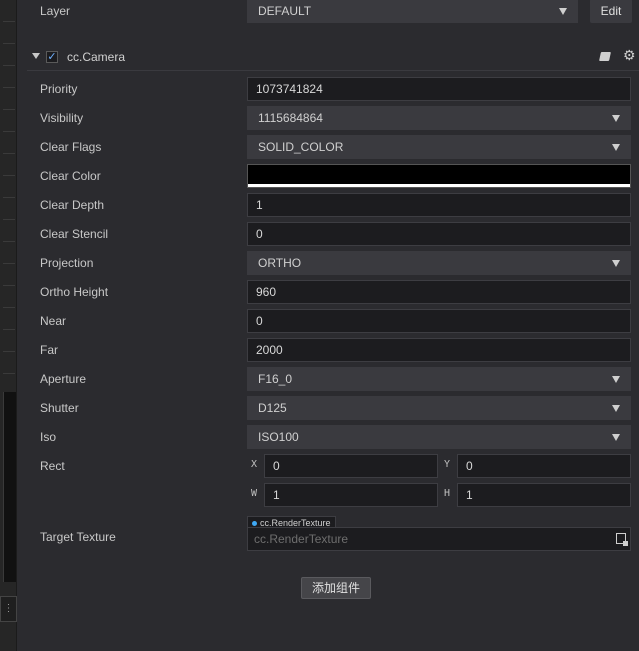 This screenshot has height=651, width=639. Describe the element at coordinates (272, 408) in the screenshot. I see `shutter-value: D125` at that location.